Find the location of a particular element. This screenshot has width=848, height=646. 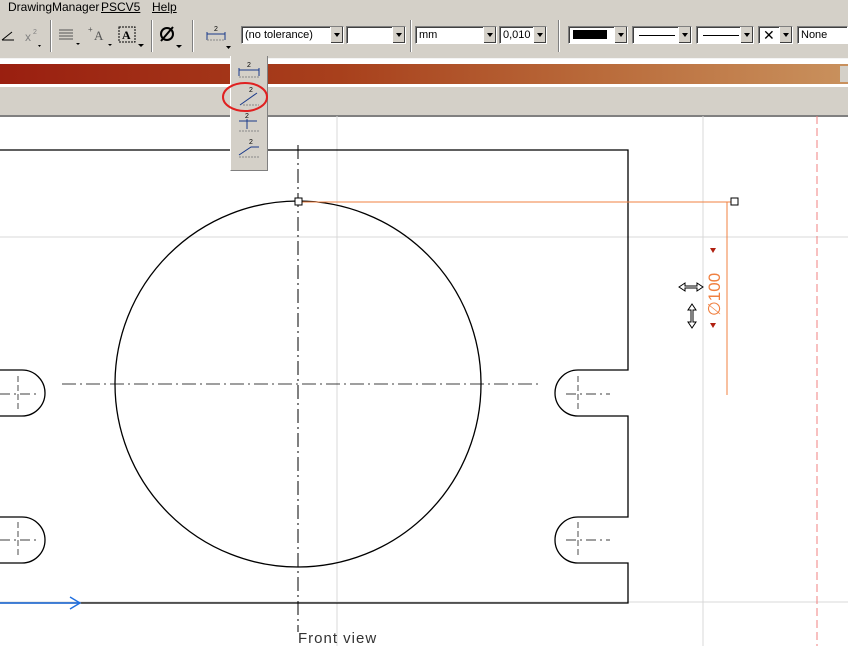

text-insert-icon: A + is located at coordinates (100, 36).